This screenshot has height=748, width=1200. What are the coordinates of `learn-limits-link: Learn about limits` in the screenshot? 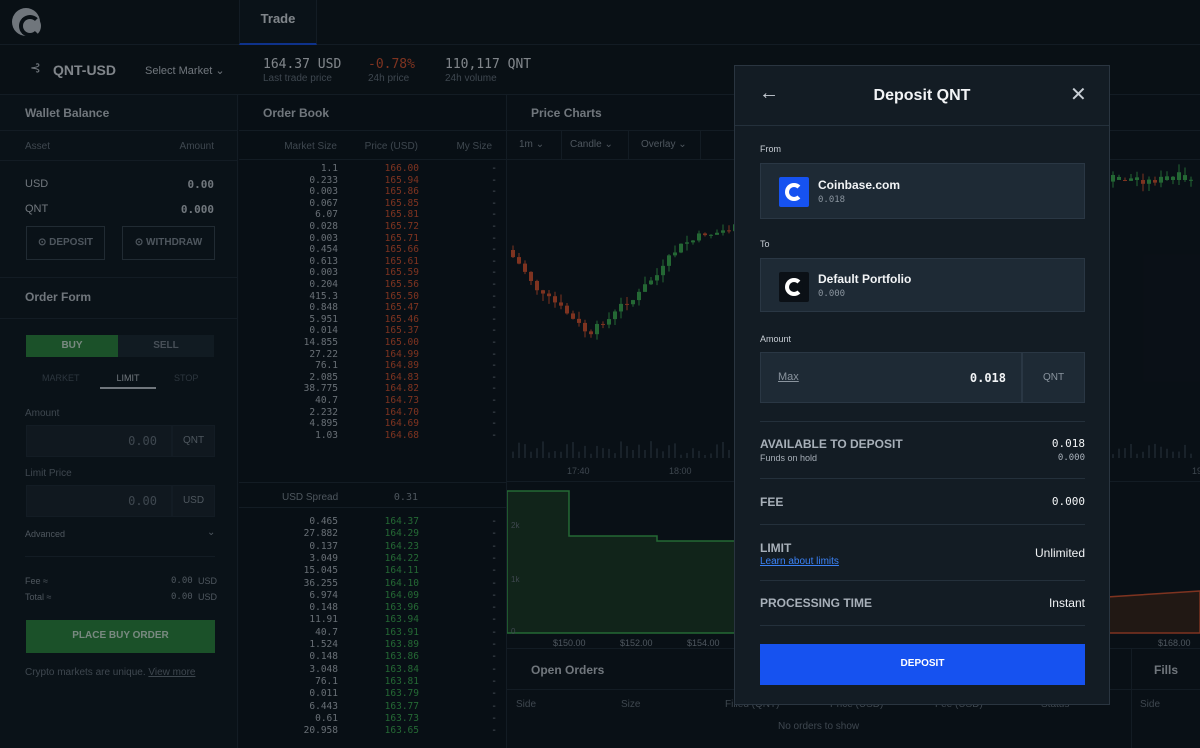 It's located at (799, 561).